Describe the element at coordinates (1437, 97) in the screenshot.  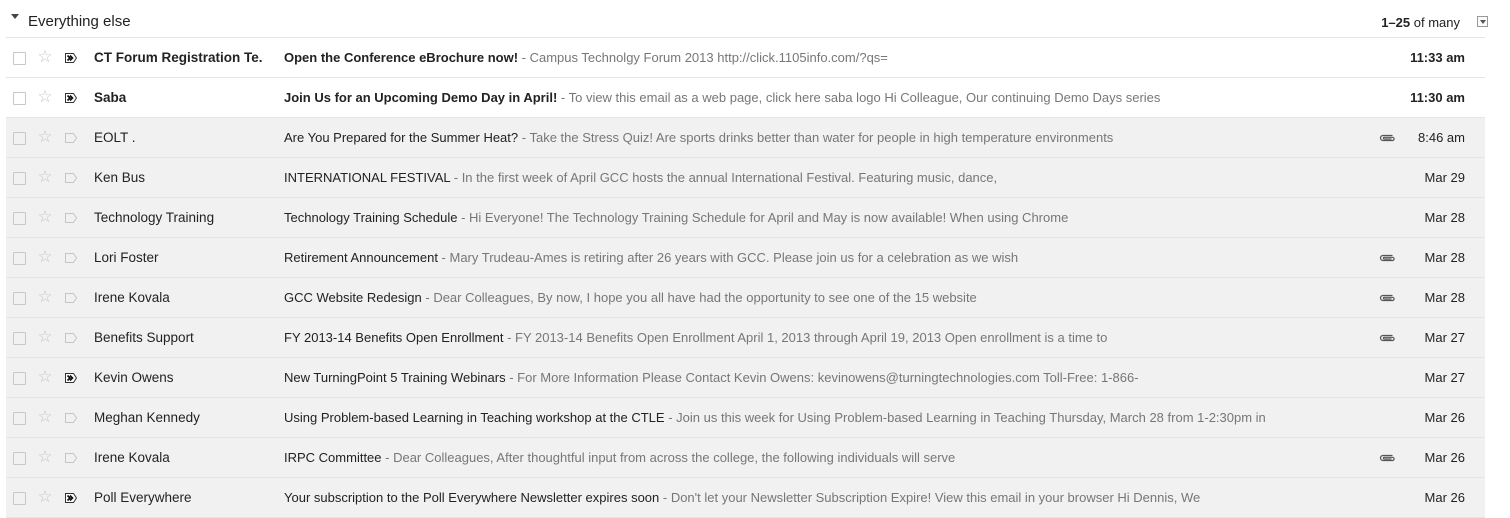
I see `received-date: 11:30 am` at that location.